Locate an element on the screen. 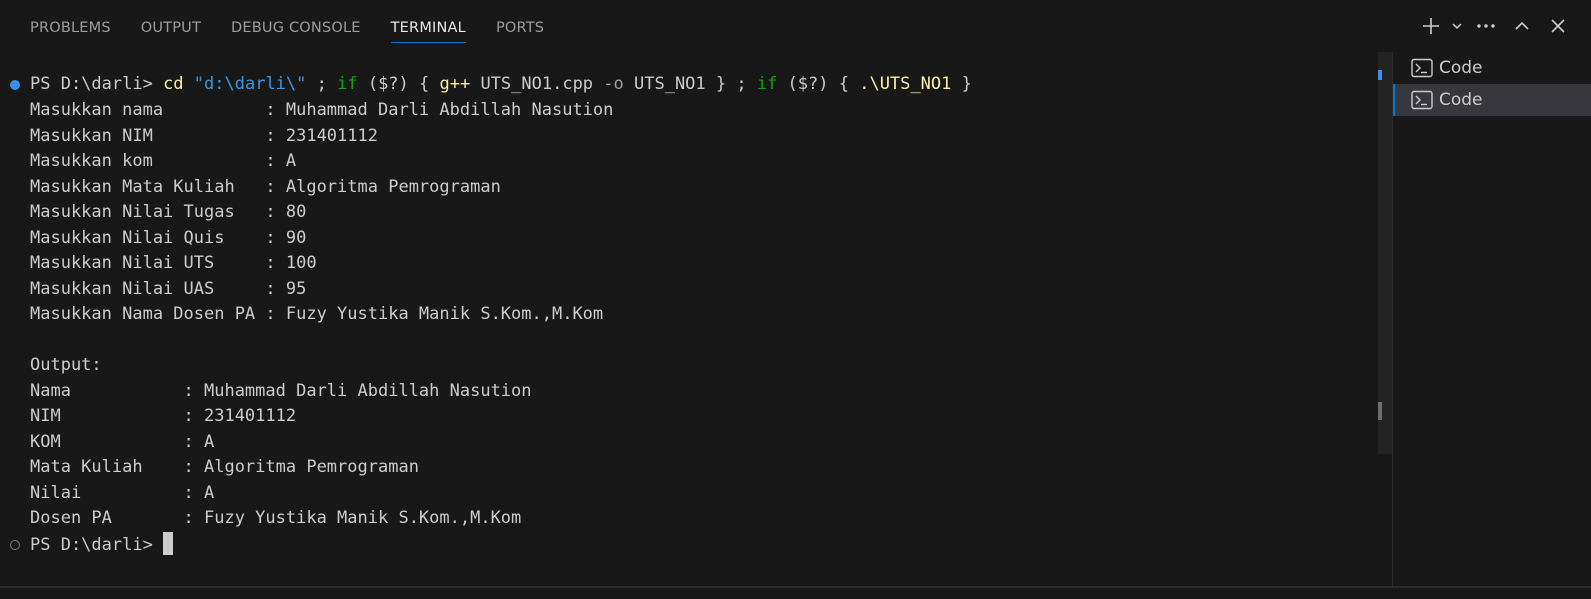 This screenshot has width=1591, height=599. launch-profile-button is located at coordinates (1457, 26).